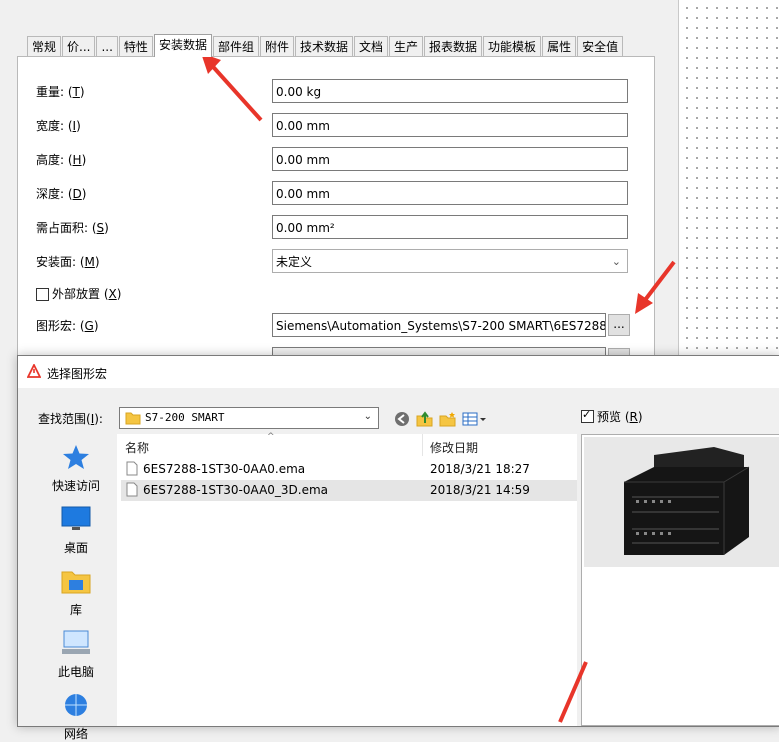 This screenshot has width=779, height=742. What do you see at coordinates (450, 125) in the screenshot?
I see `width-field: 0.00 mm` at bounding box center [450, 125].